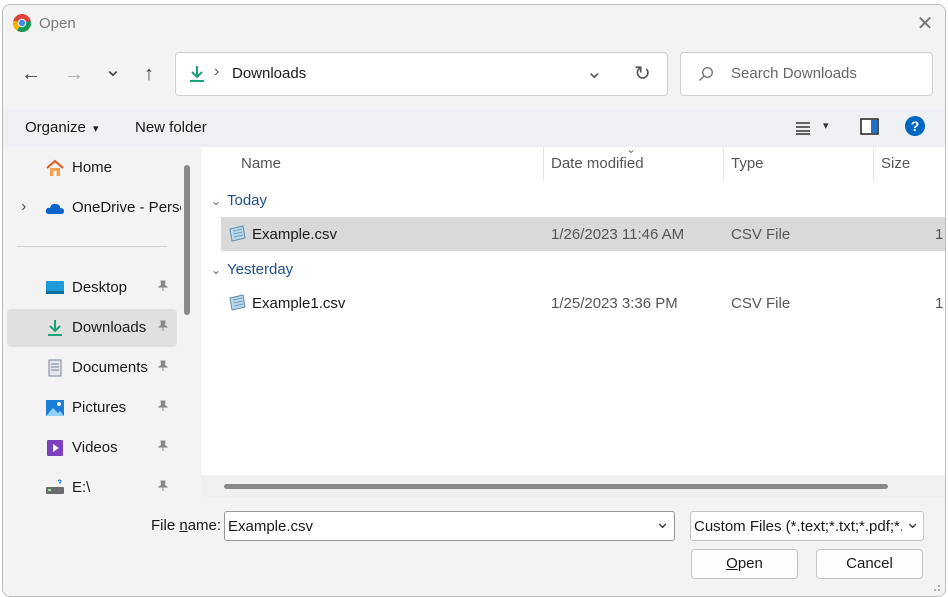 This screenshot has width=948, height=597. I want to click on file-date-modified: 1/25/2023 3:36 PM, so click(614, 303).